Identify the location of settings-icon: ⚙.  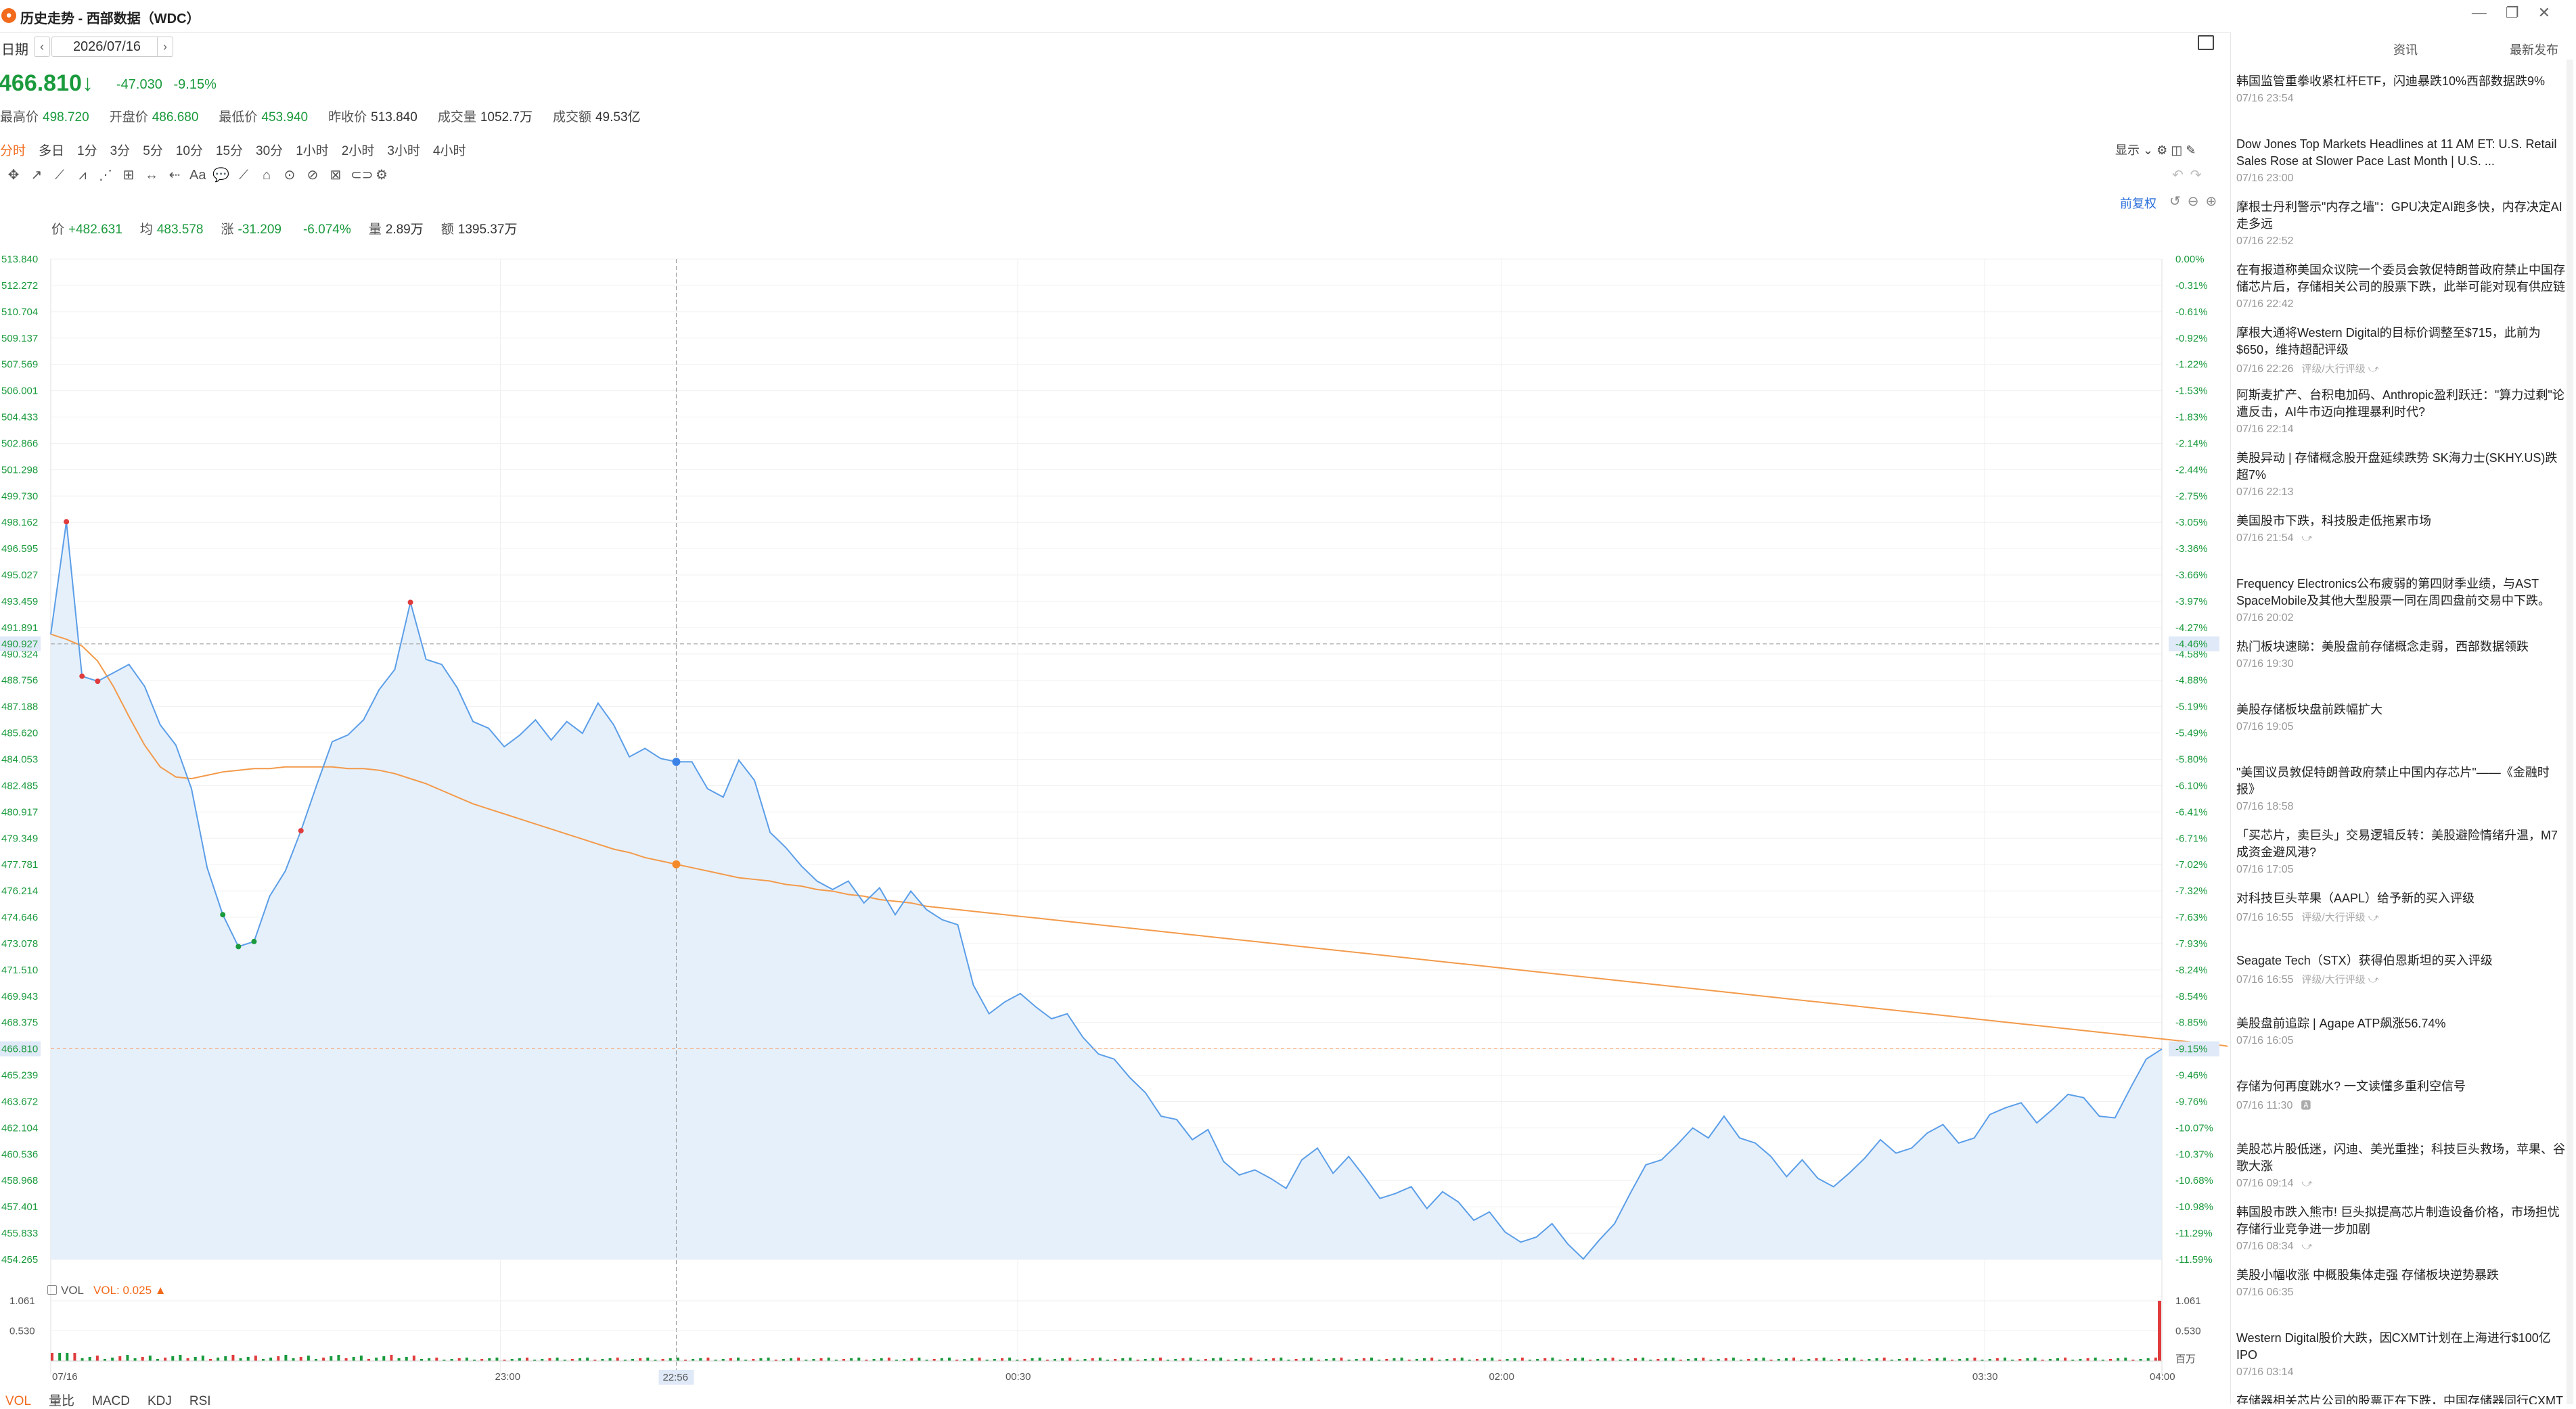
(2161, 150).